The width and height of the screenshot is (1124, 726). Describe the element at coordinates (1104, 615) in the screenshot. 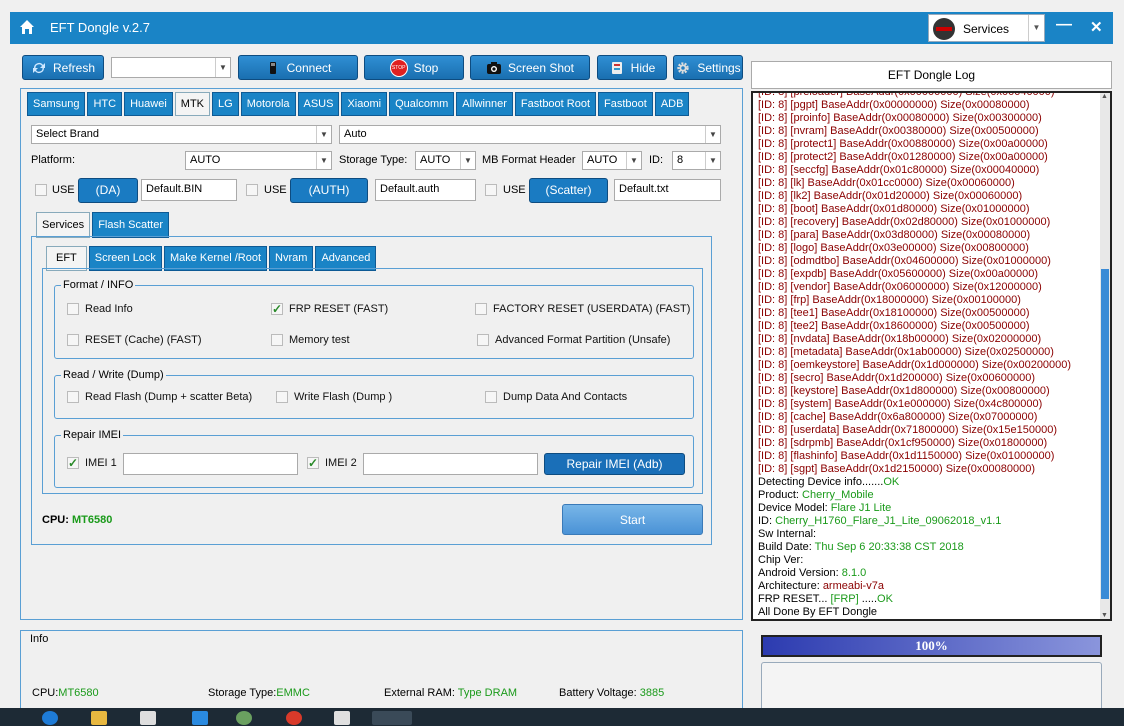

I see `scroll-down-icon: ▼` at that location.